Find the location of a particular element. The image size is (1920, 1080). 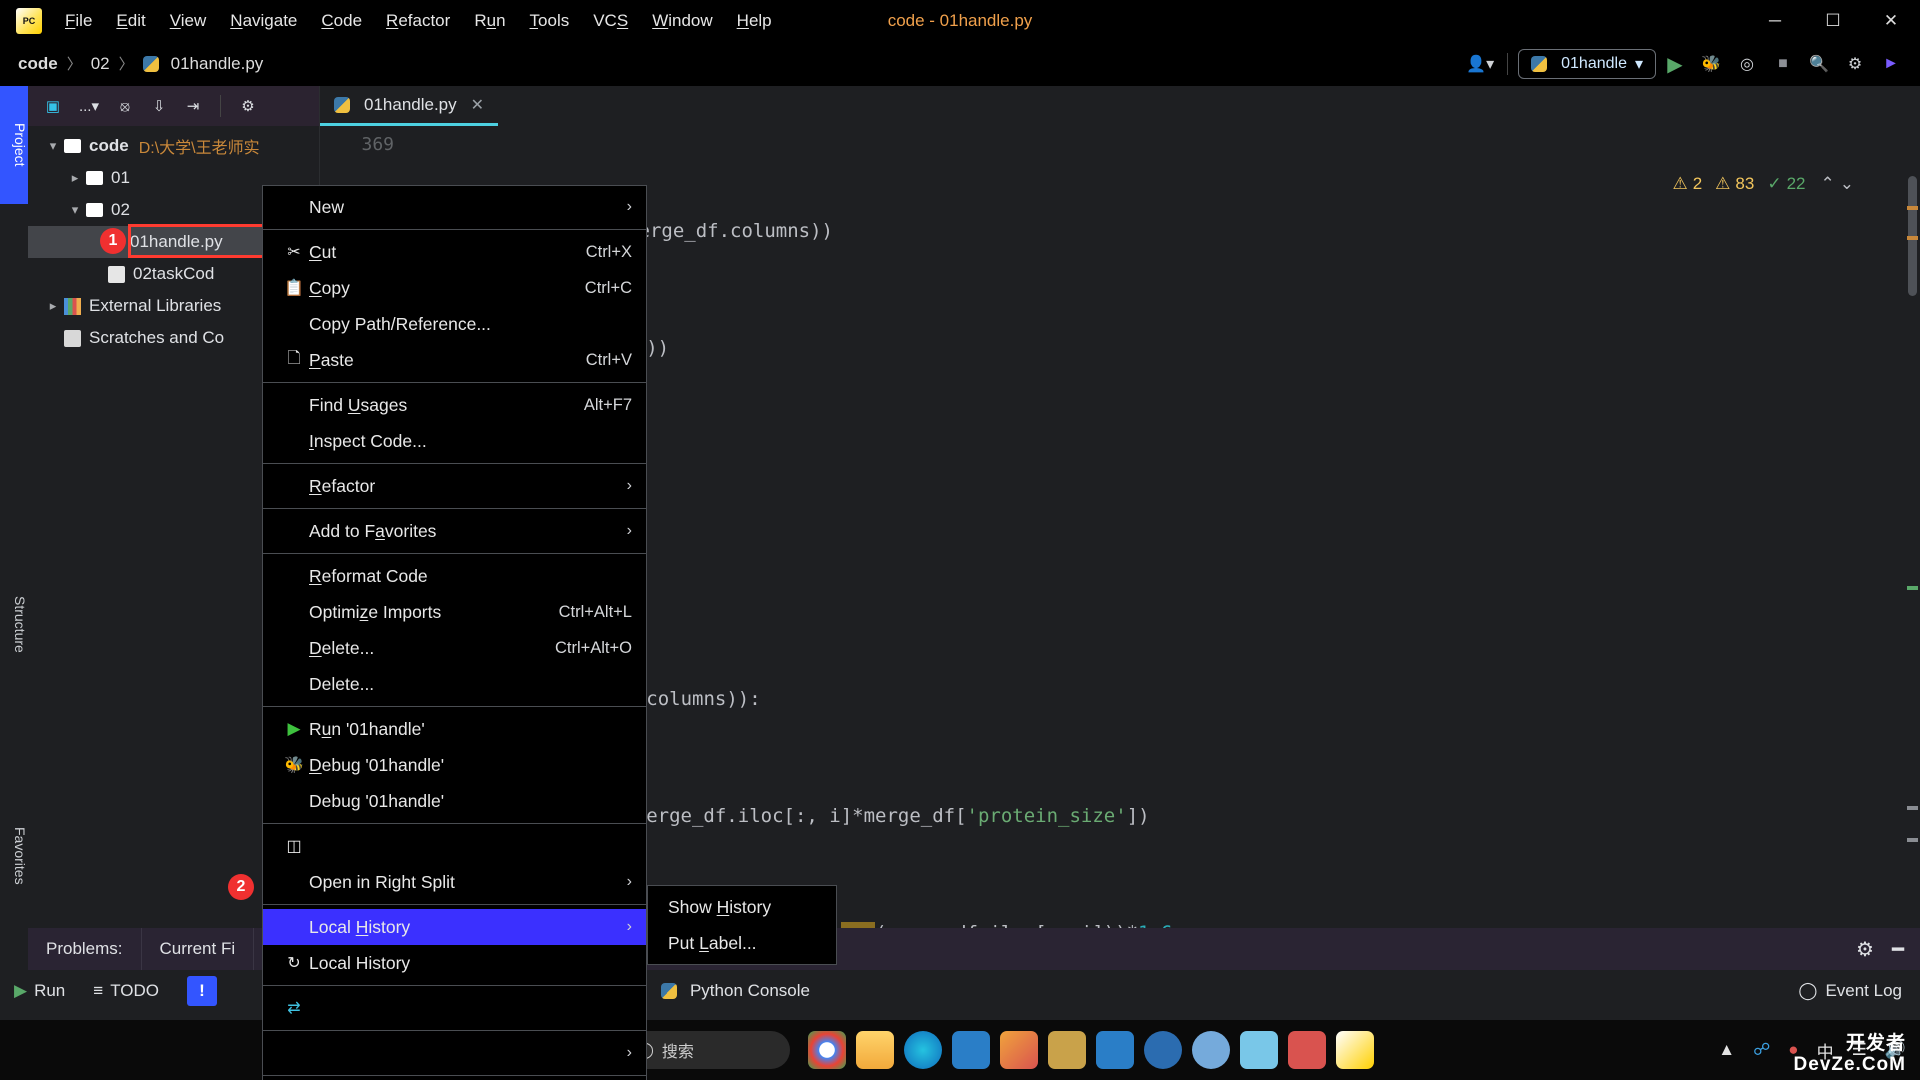

settings-gear-icon: ⚙ is located at coordinates (248, 106).